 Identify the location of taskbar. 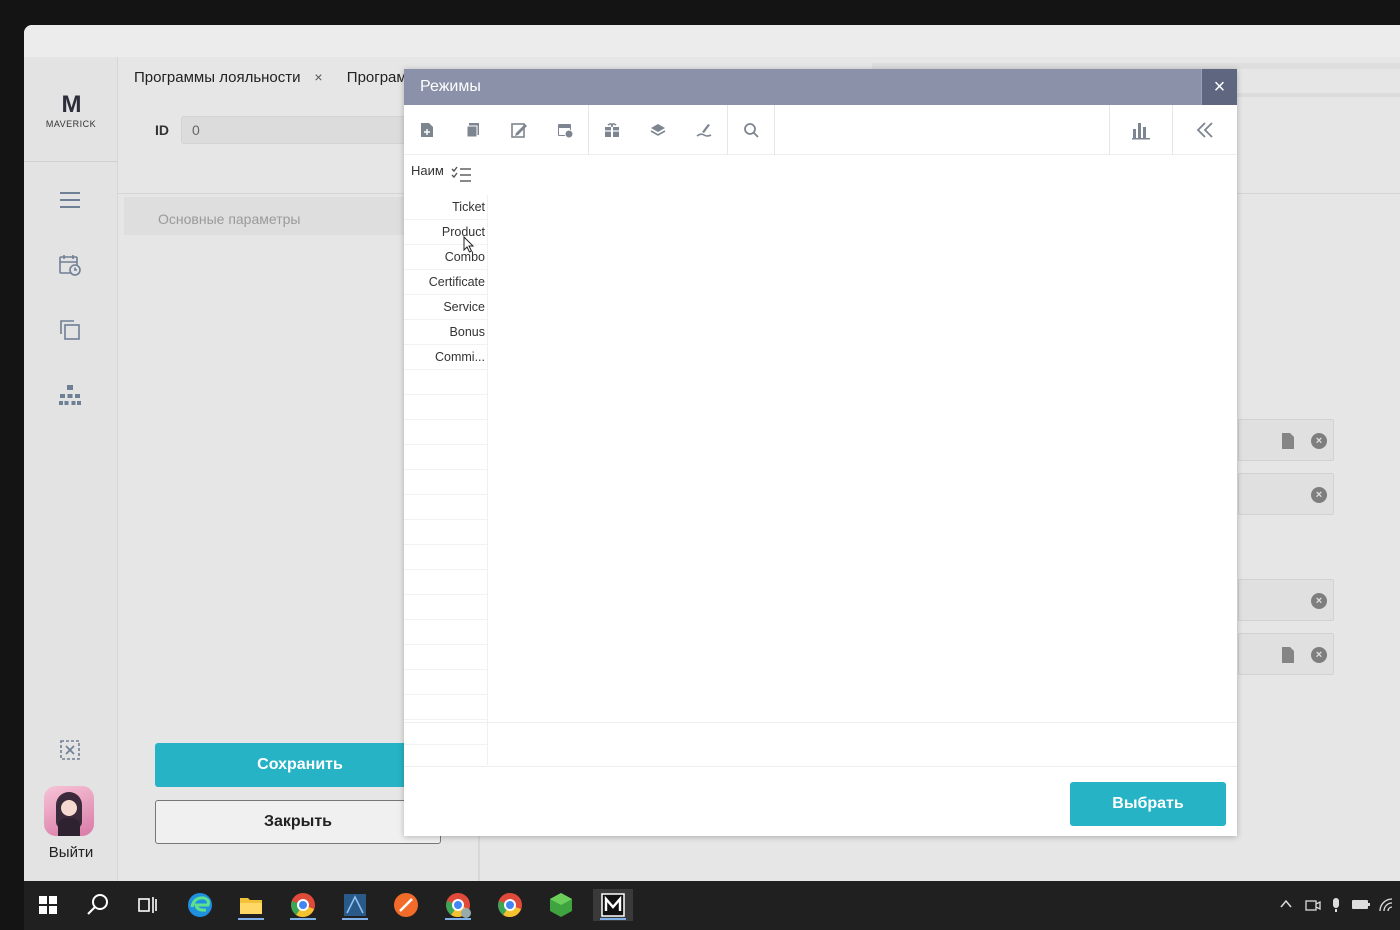
(712, 905).